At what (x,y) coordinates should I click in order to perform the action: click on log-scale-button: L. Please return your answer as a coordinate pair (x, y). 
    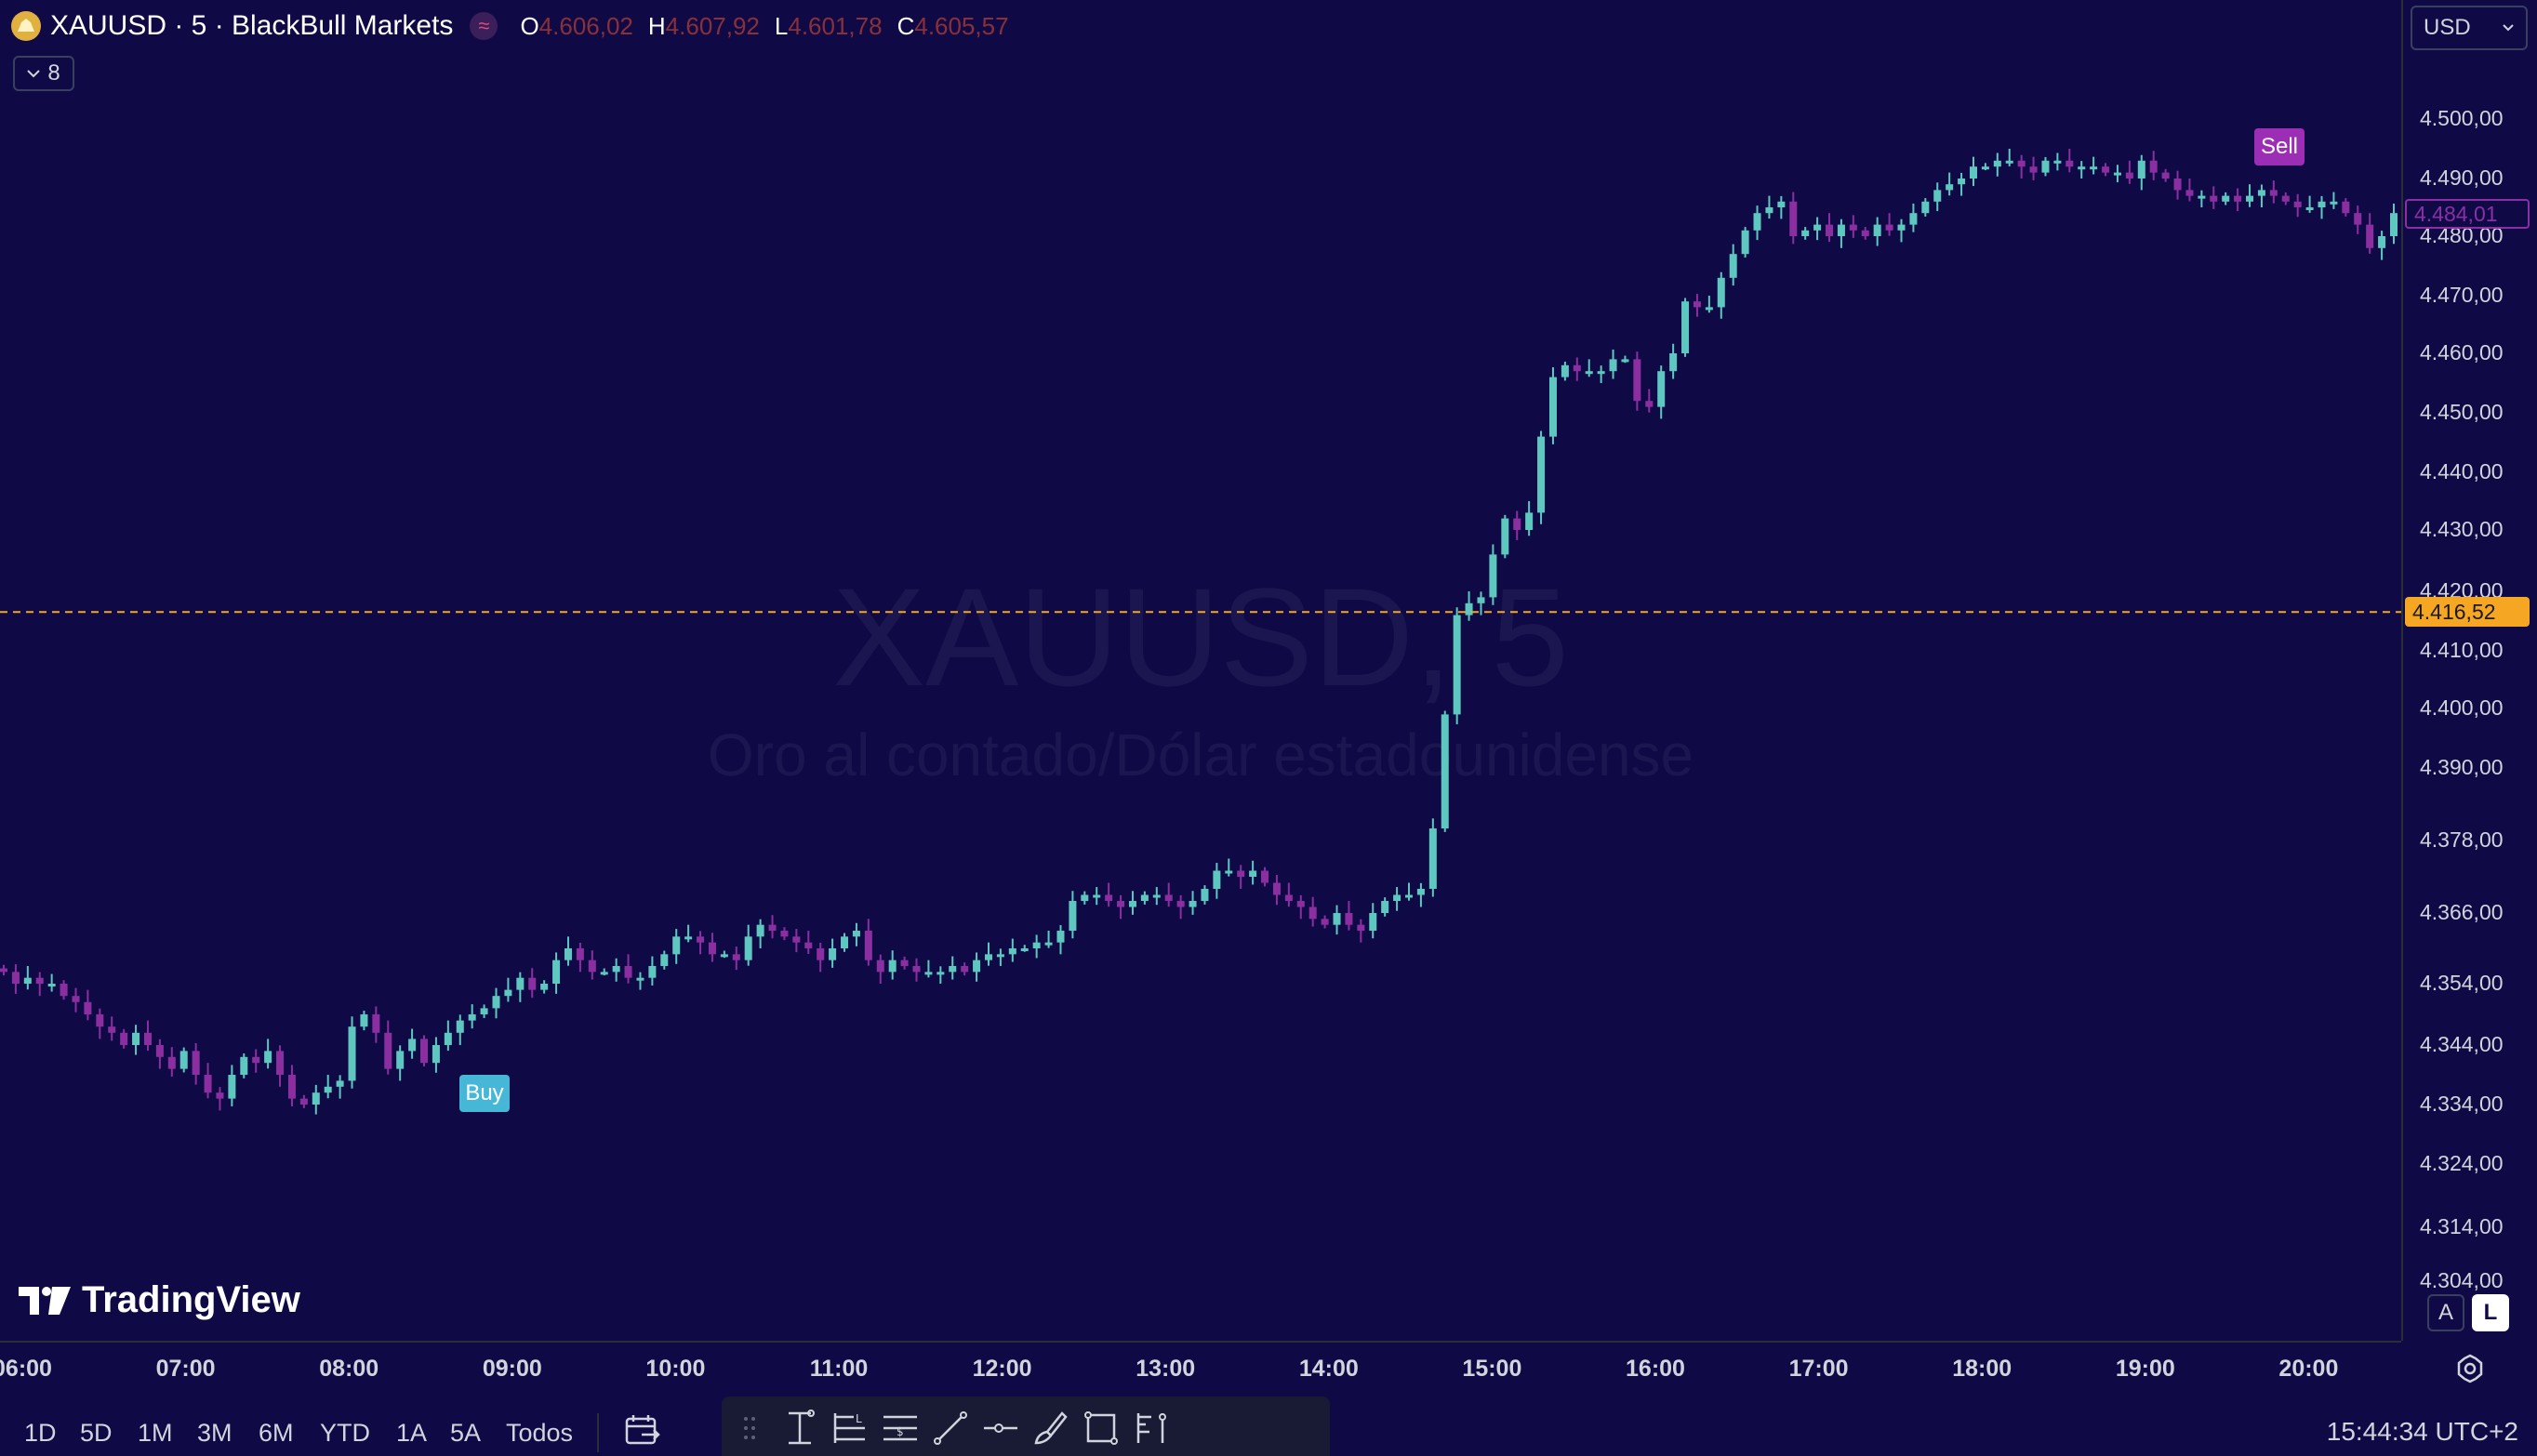
    Looking at the image, I should click on (2490, 1312).